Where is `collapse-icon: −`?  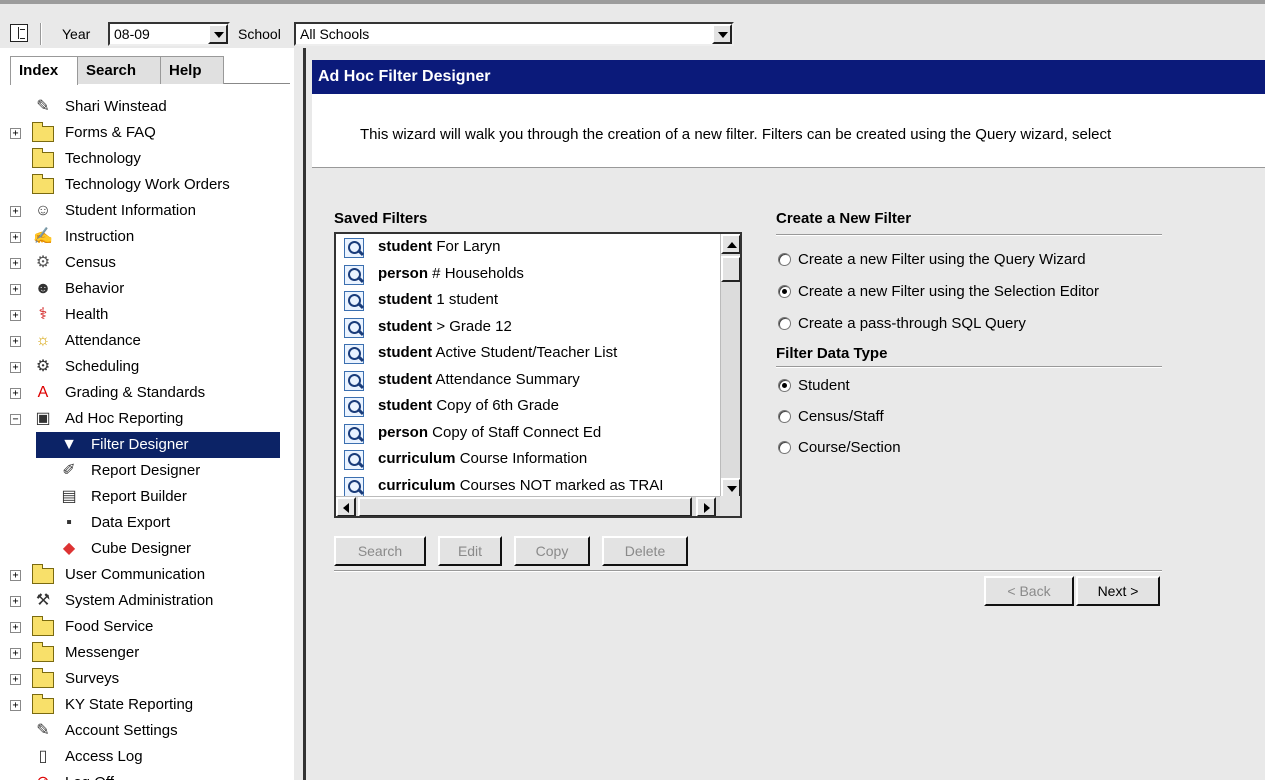
collapse-icon: − is located at coordinates (15, 419).